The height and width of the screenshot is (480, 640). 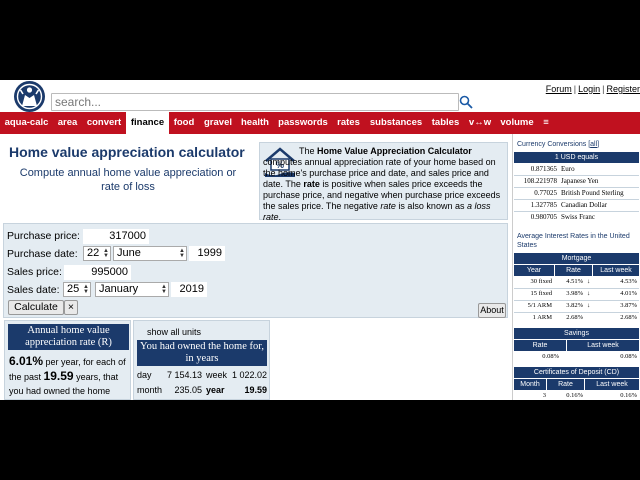 What do you see at coordinates (348, 123) in the screenshot?
I see `nav-item-rates: rates` at bounding box center [348, 123].